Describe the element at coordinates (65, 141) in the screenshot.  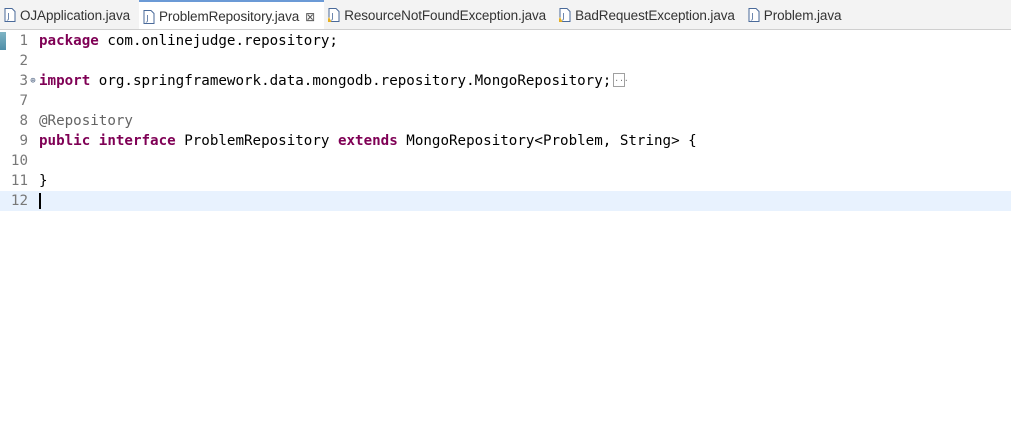
I see `keyword: public` at that location.